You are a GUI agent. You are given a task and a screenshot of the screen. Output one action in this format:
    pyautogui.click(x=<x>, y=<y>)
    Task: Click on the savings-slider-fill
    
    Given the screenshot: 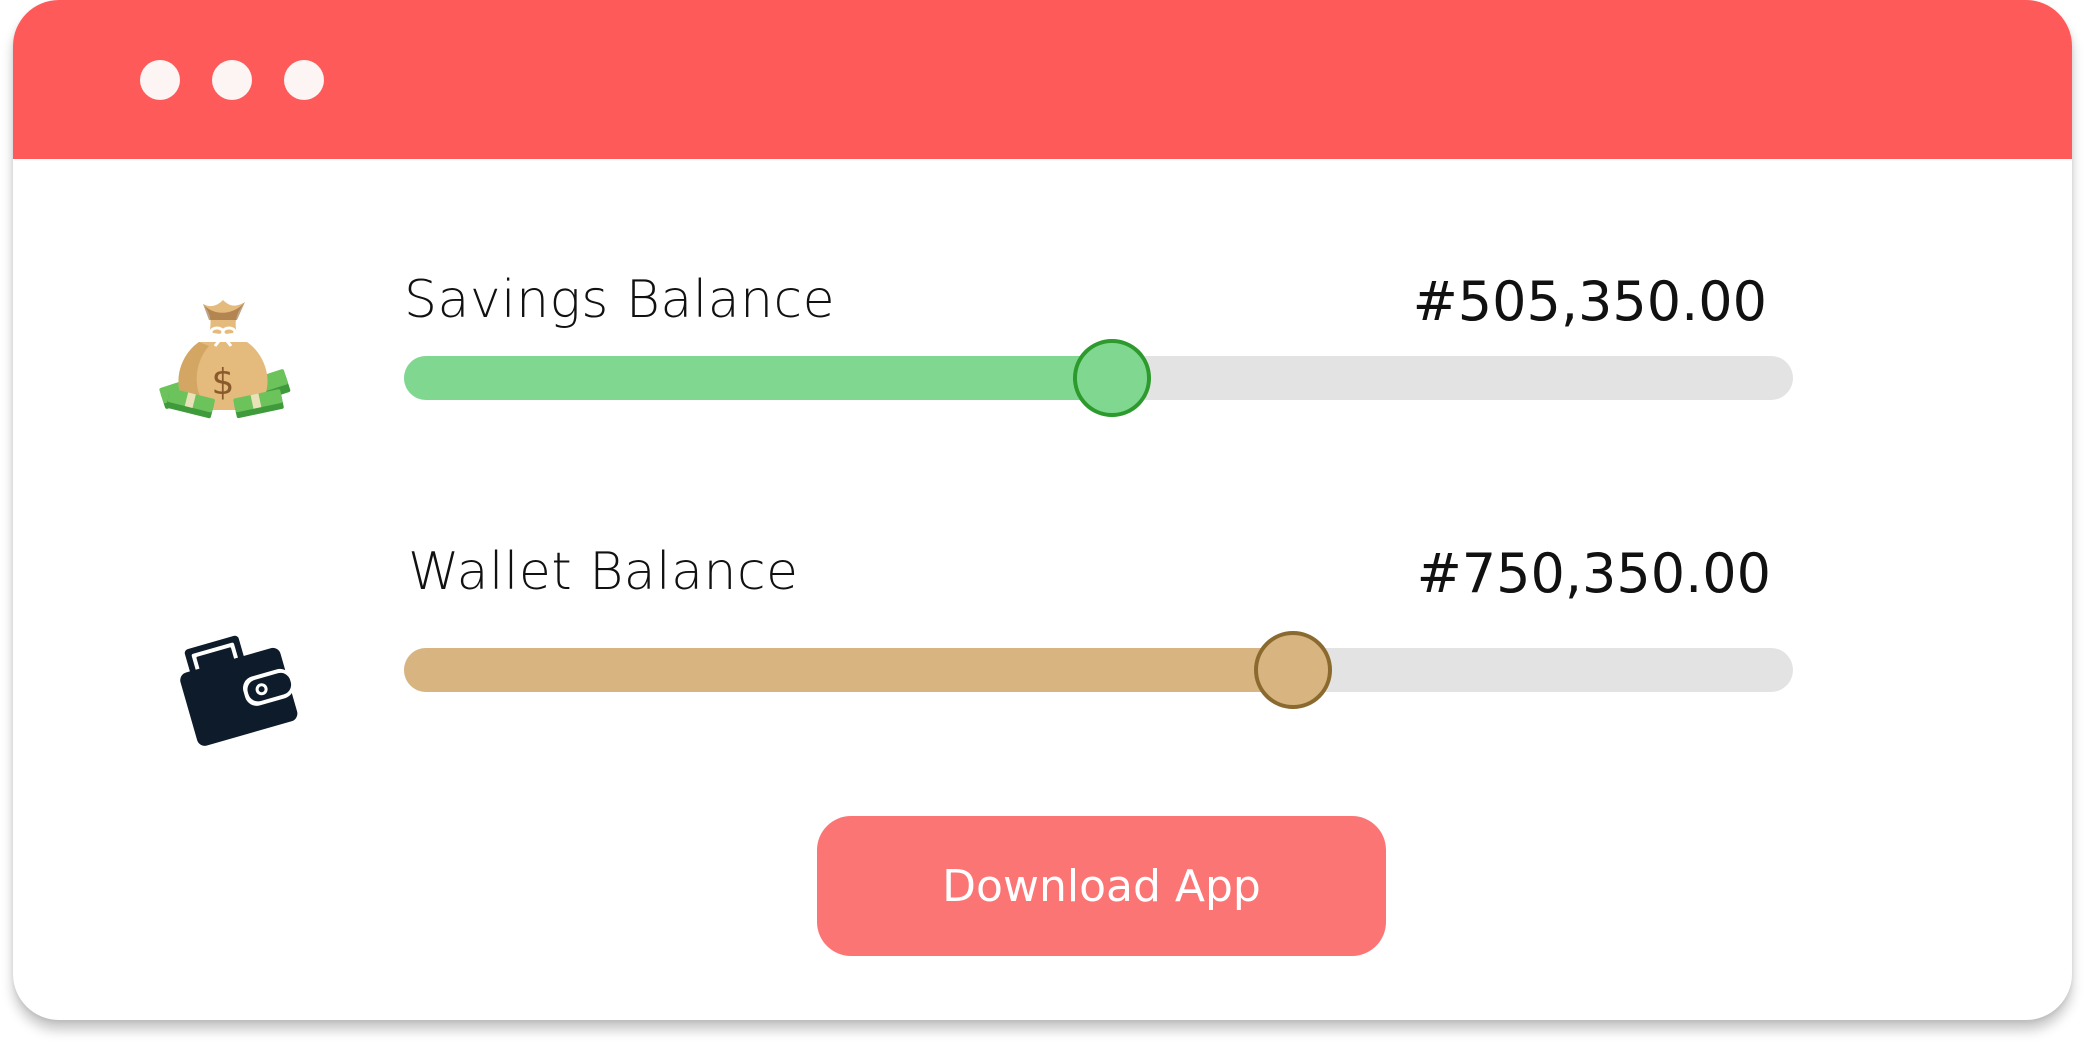 What is the action you would take?
    pyautogui.click(x=758, y=378)
    